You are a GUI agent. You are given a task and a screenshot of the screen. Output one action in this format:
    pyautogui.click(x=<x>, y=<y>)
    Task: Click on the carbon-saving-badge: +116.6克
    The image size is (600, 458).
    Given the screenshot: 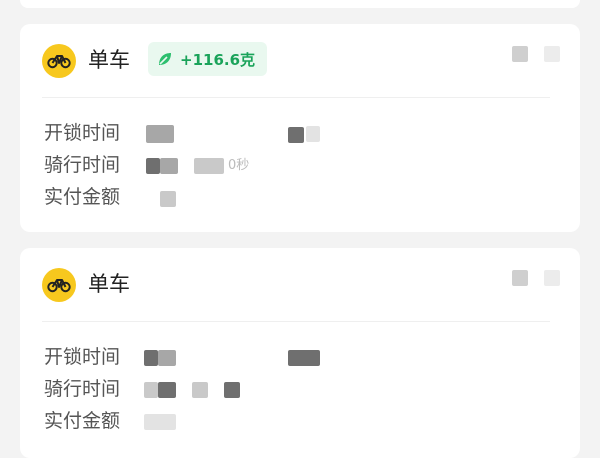 What is the action you would take?
    pyautogui.click(x=208, y=59)
    